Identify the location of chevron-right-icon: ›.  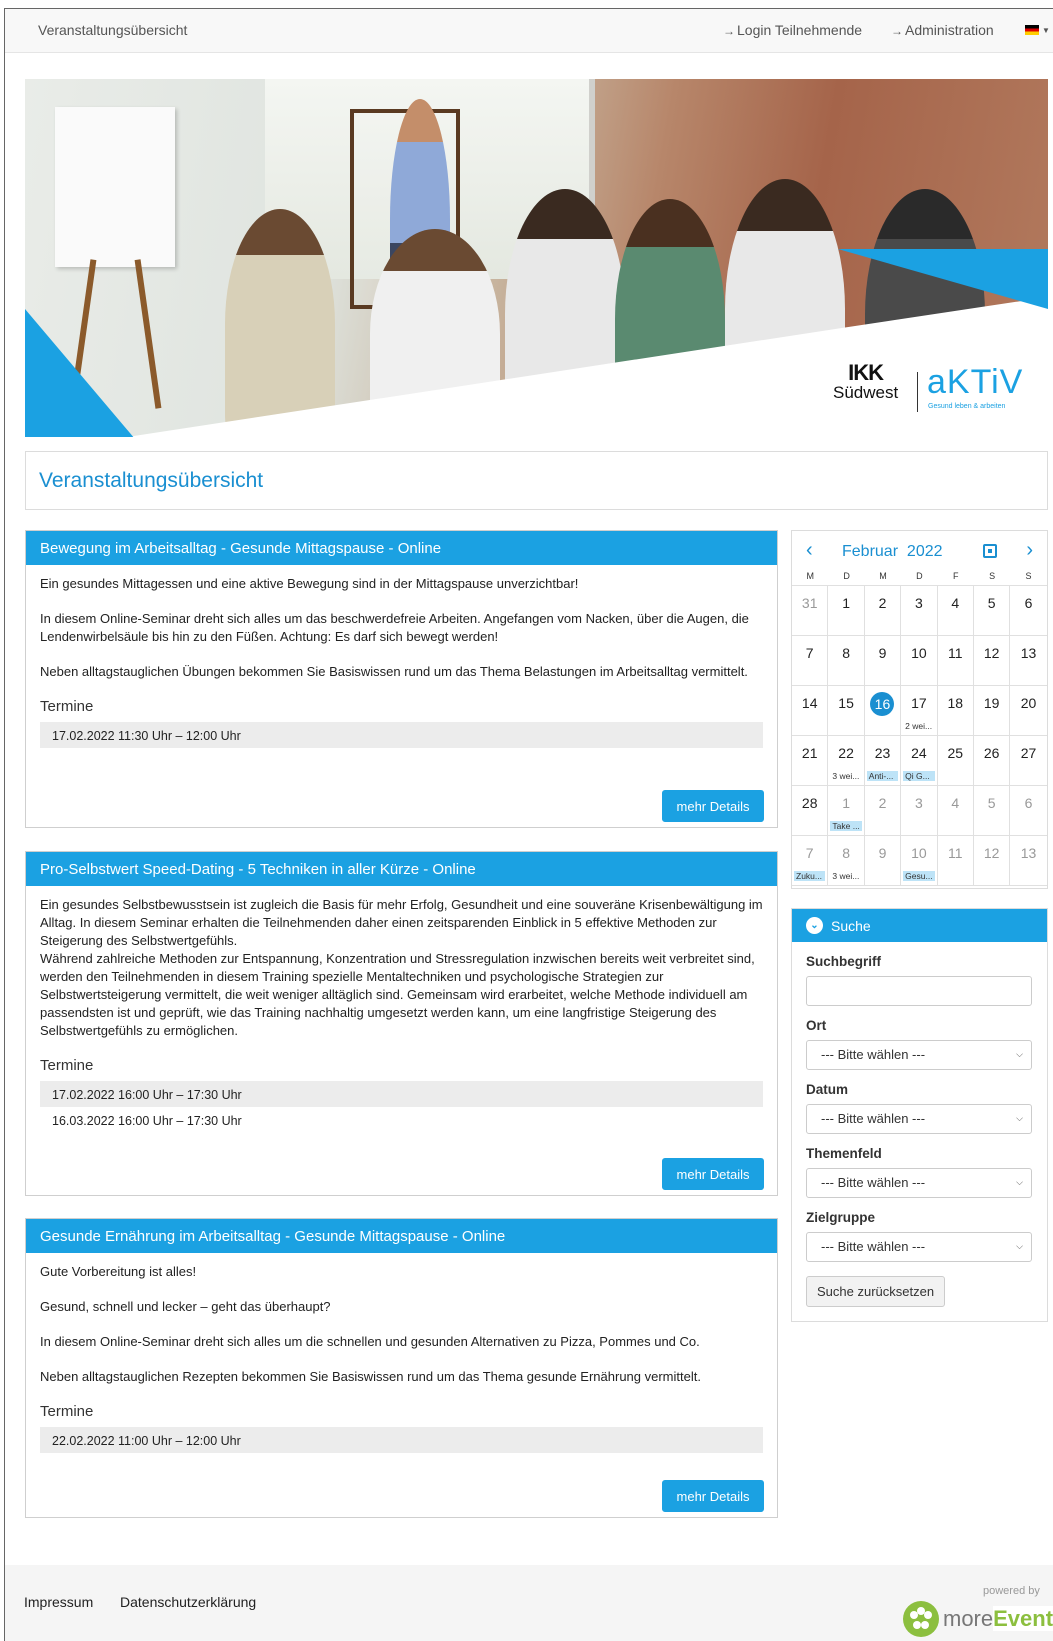
(1029, 550).